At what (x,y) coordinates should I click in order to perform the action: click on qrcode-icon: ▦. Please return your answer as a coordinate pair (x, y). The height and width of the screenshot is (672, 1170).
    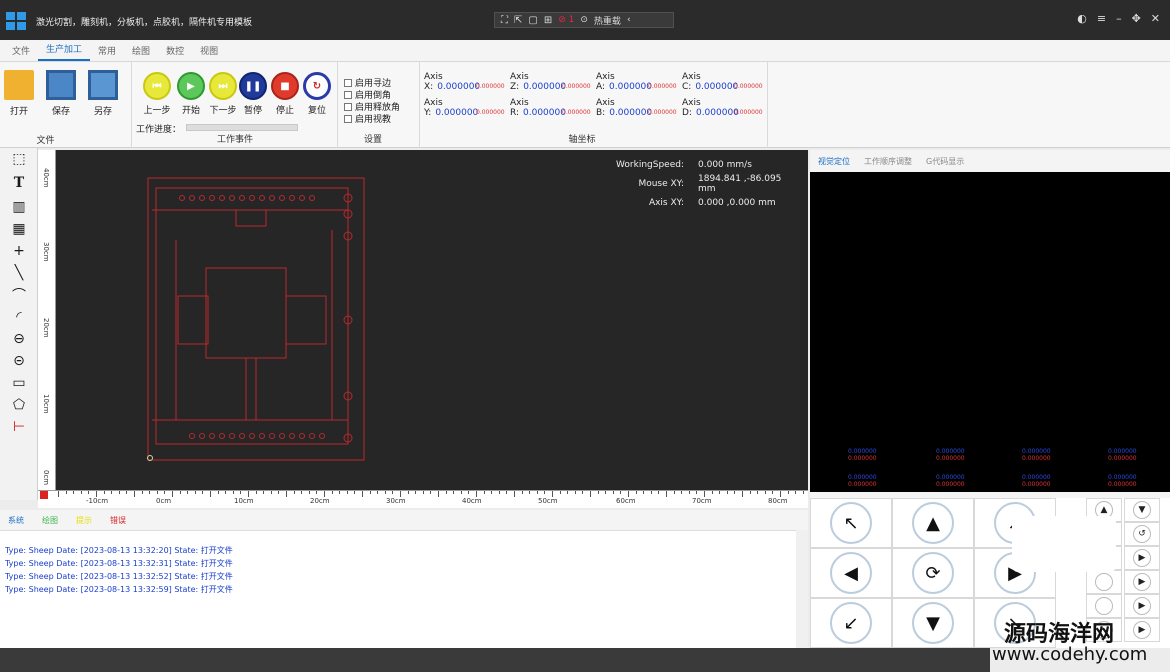
    Looking at the image, I should click on (19, 229).